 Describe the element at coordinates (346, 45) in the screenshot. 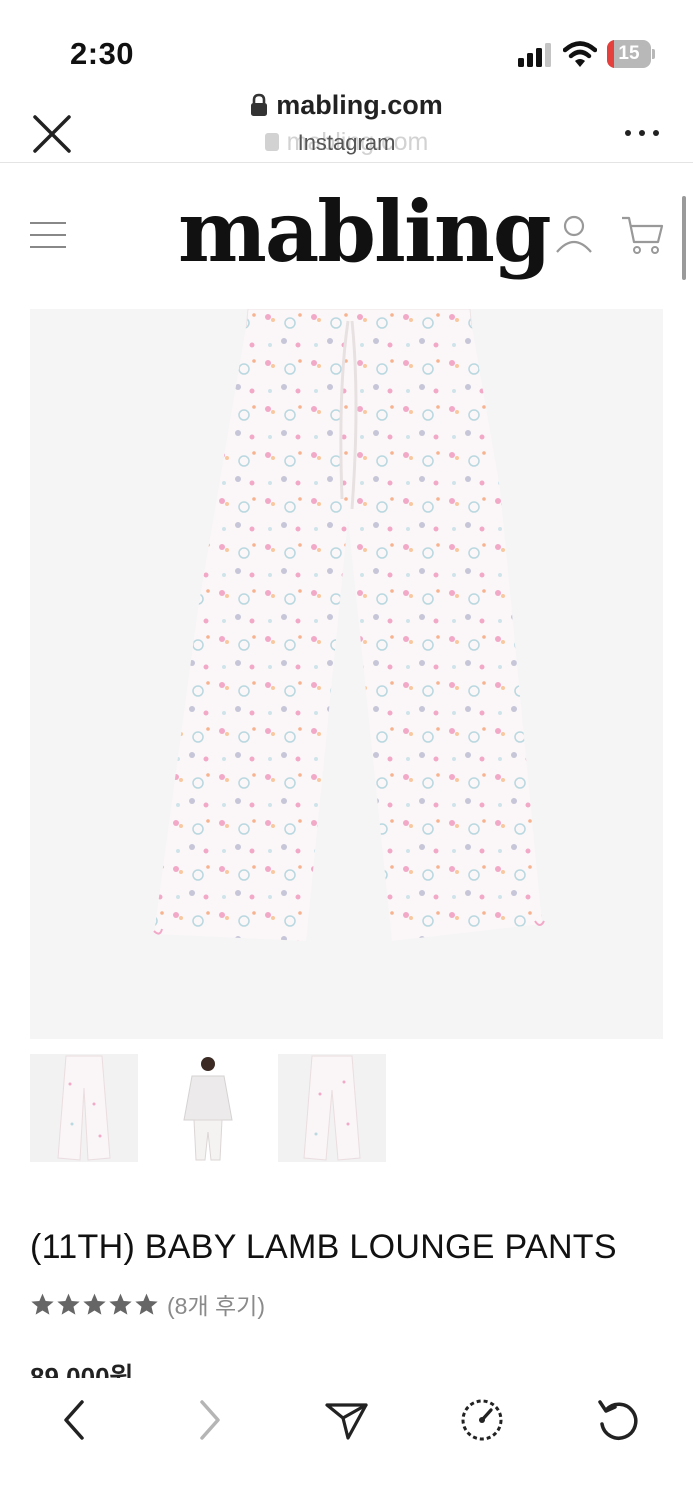

I see `status-bar: 2:30 15` at that location.